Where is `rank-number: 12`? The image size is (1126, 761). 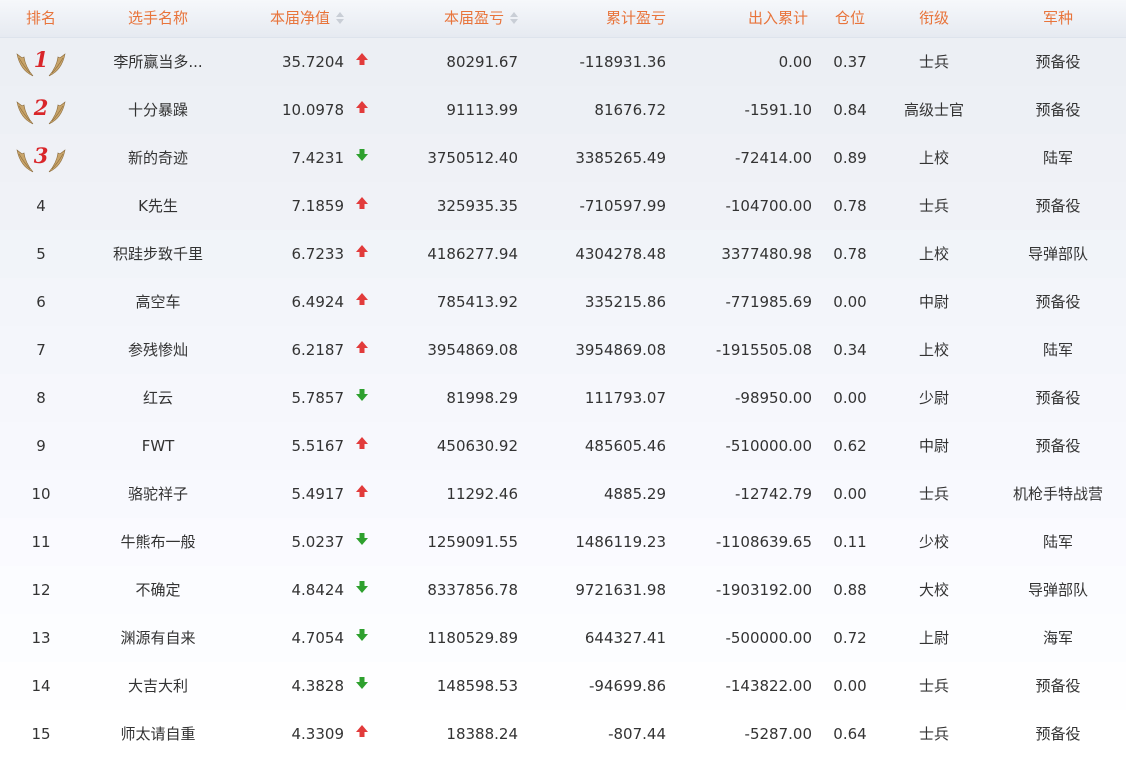 rank-number: 12 is located at coordinates (41, 590).